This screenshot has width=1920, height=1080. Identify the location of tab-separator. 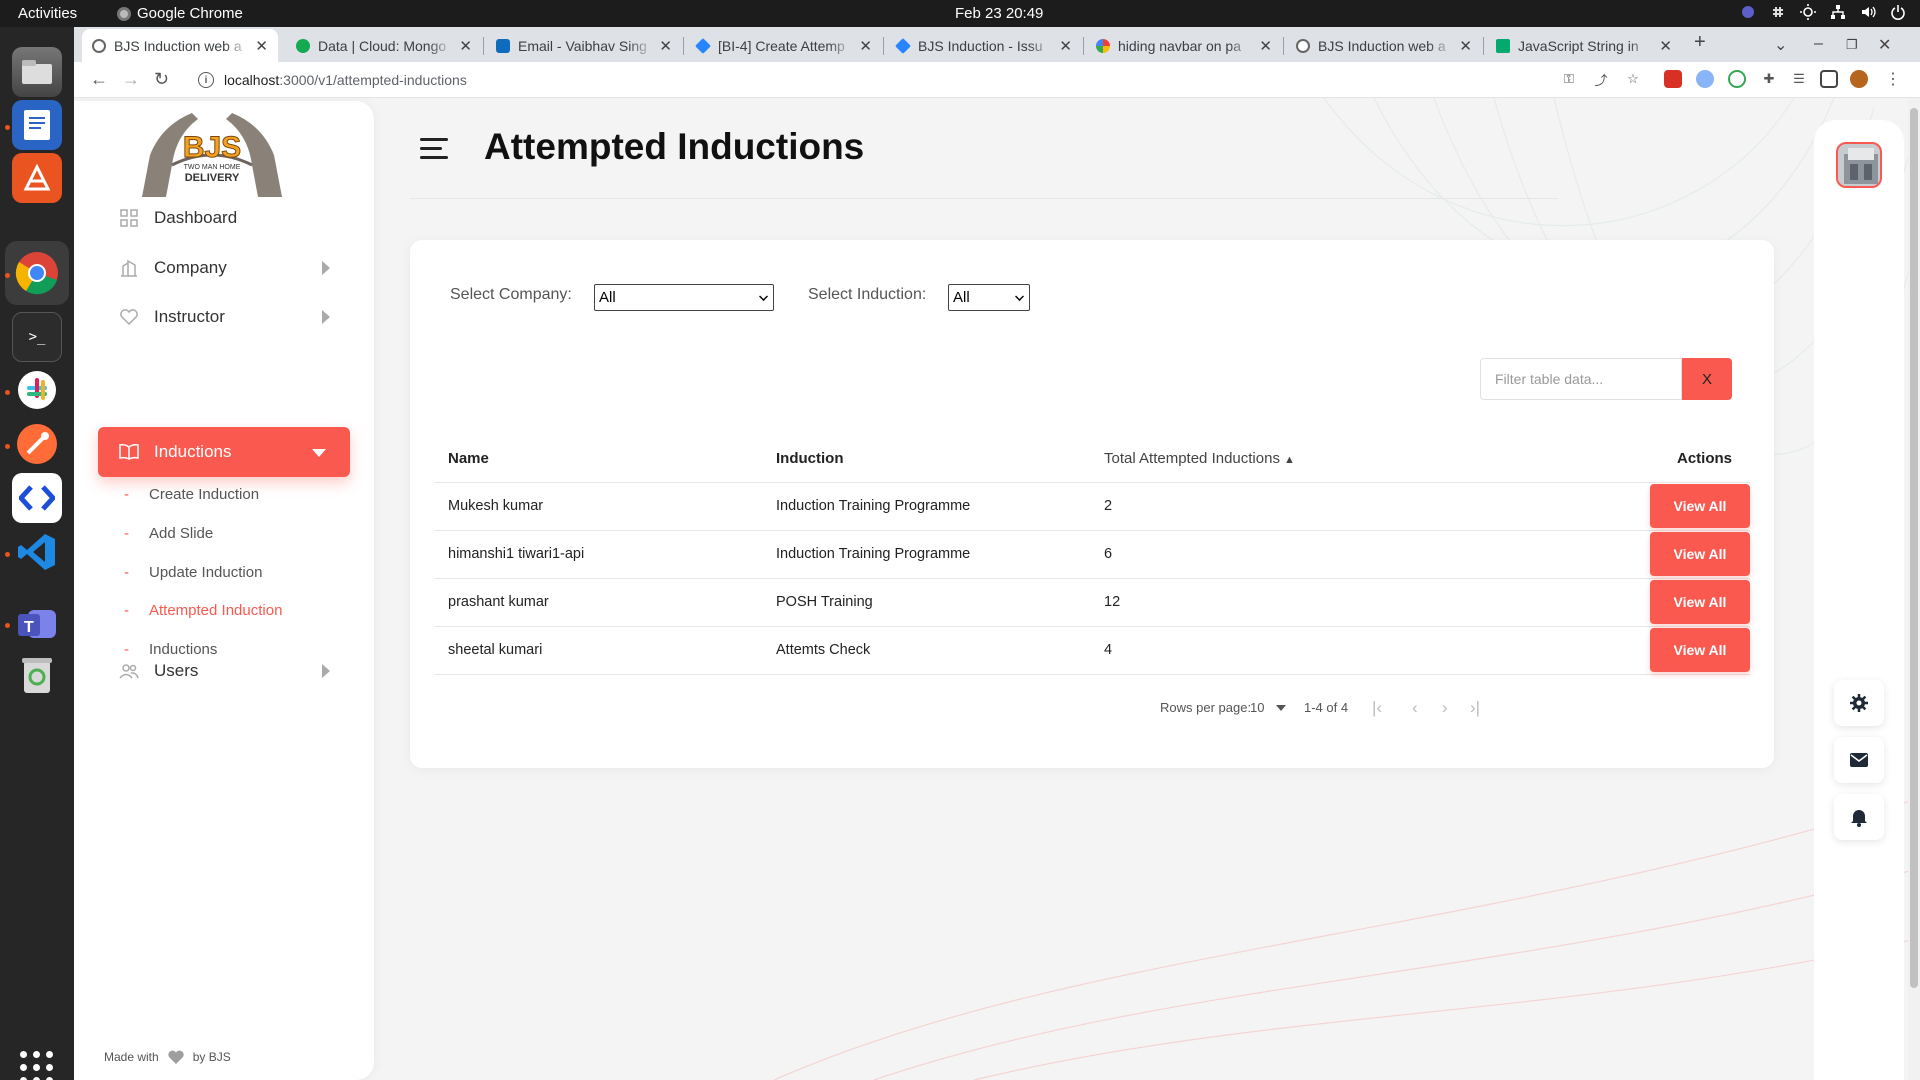
(683, 46).